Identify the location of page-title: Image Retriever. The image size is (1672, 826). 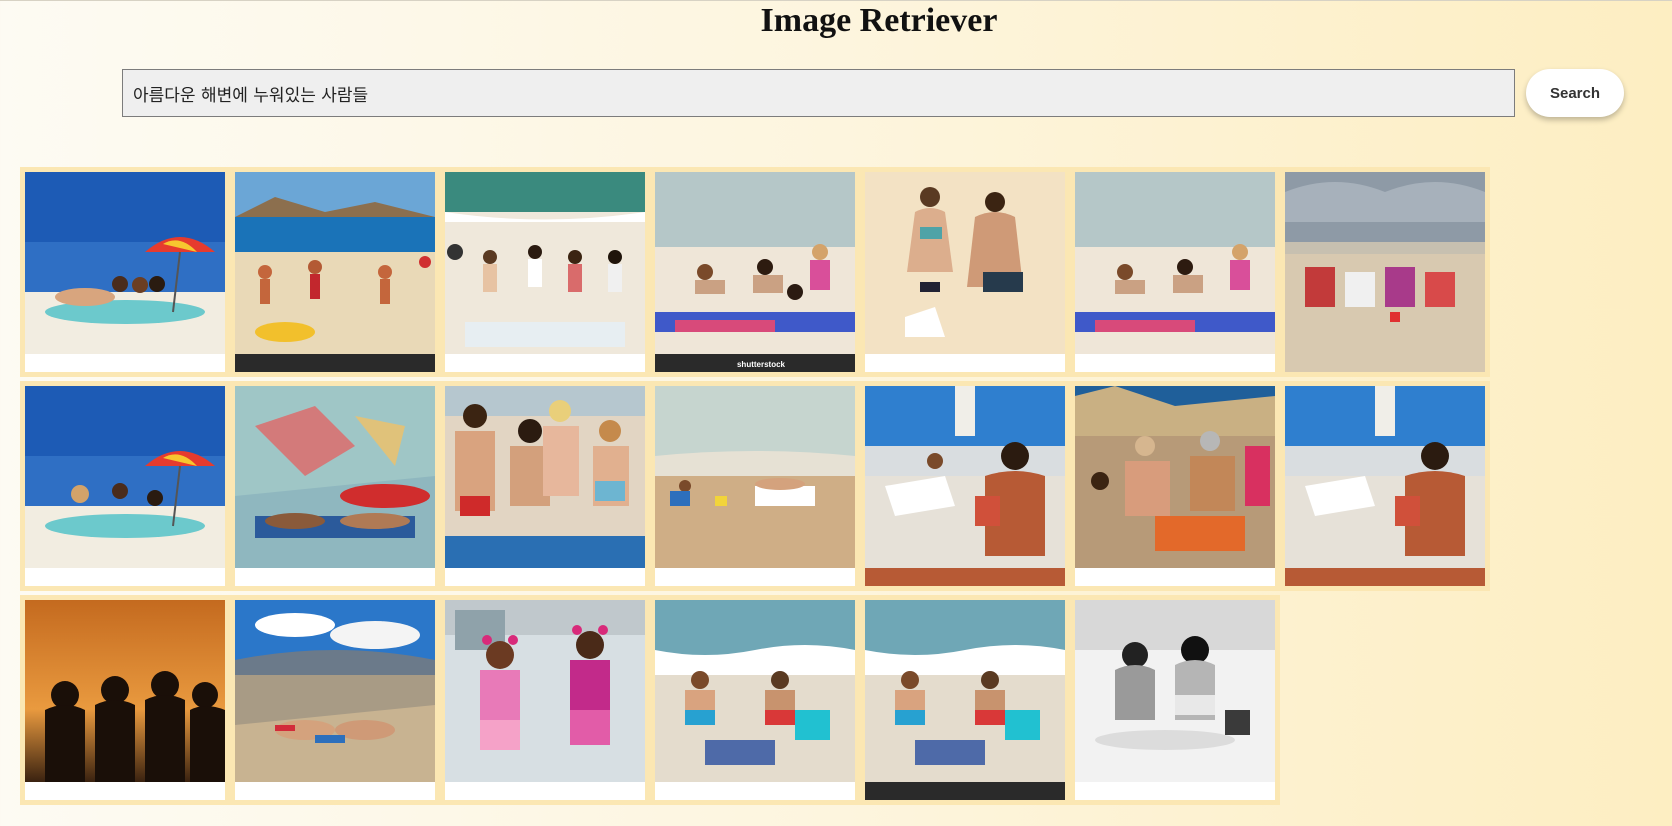
(879, 20).